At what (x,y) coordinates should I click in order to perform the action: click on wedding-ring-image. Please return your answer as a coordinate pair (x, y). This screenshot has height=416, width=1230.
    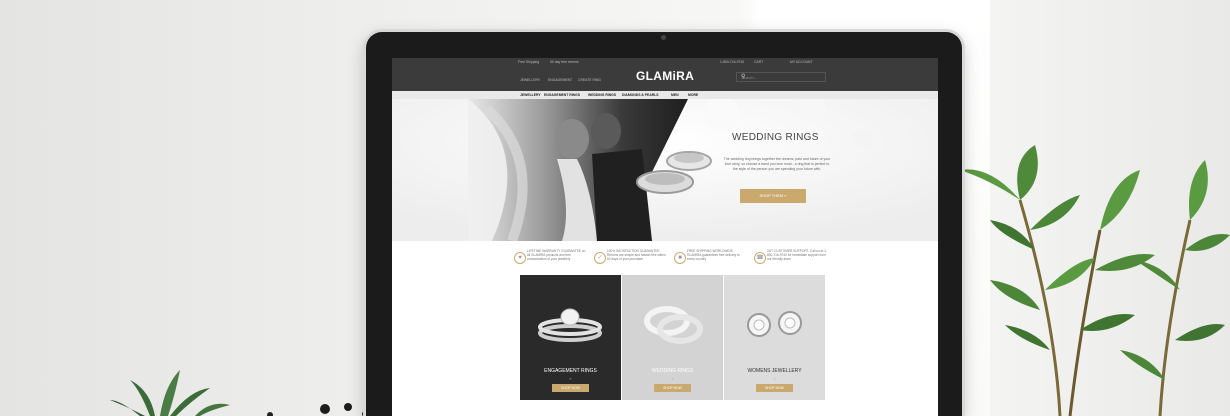
    Looking at the image, I should click on (673, 325).